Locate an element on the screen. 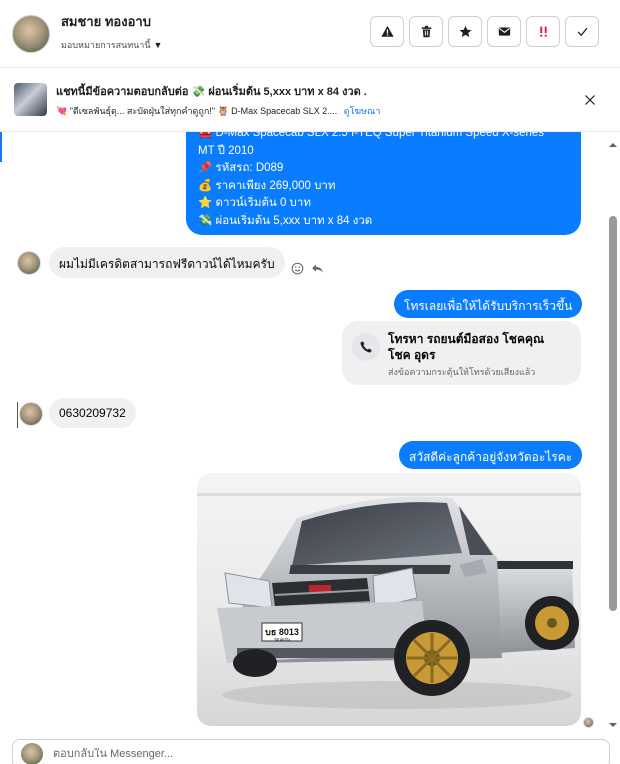 The height and width of the screenshot is (764, 620). delete-button is located at coordinates (426, 31).